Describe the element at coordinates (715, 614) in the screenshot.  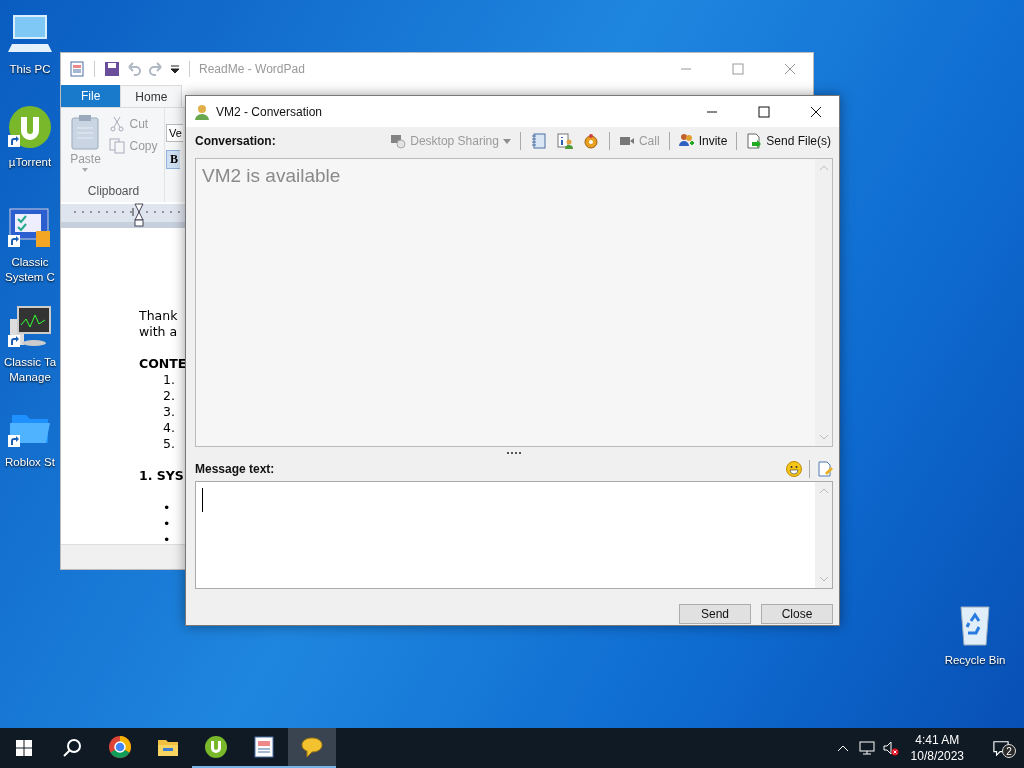
I see `dialog-button: Send` at that location.